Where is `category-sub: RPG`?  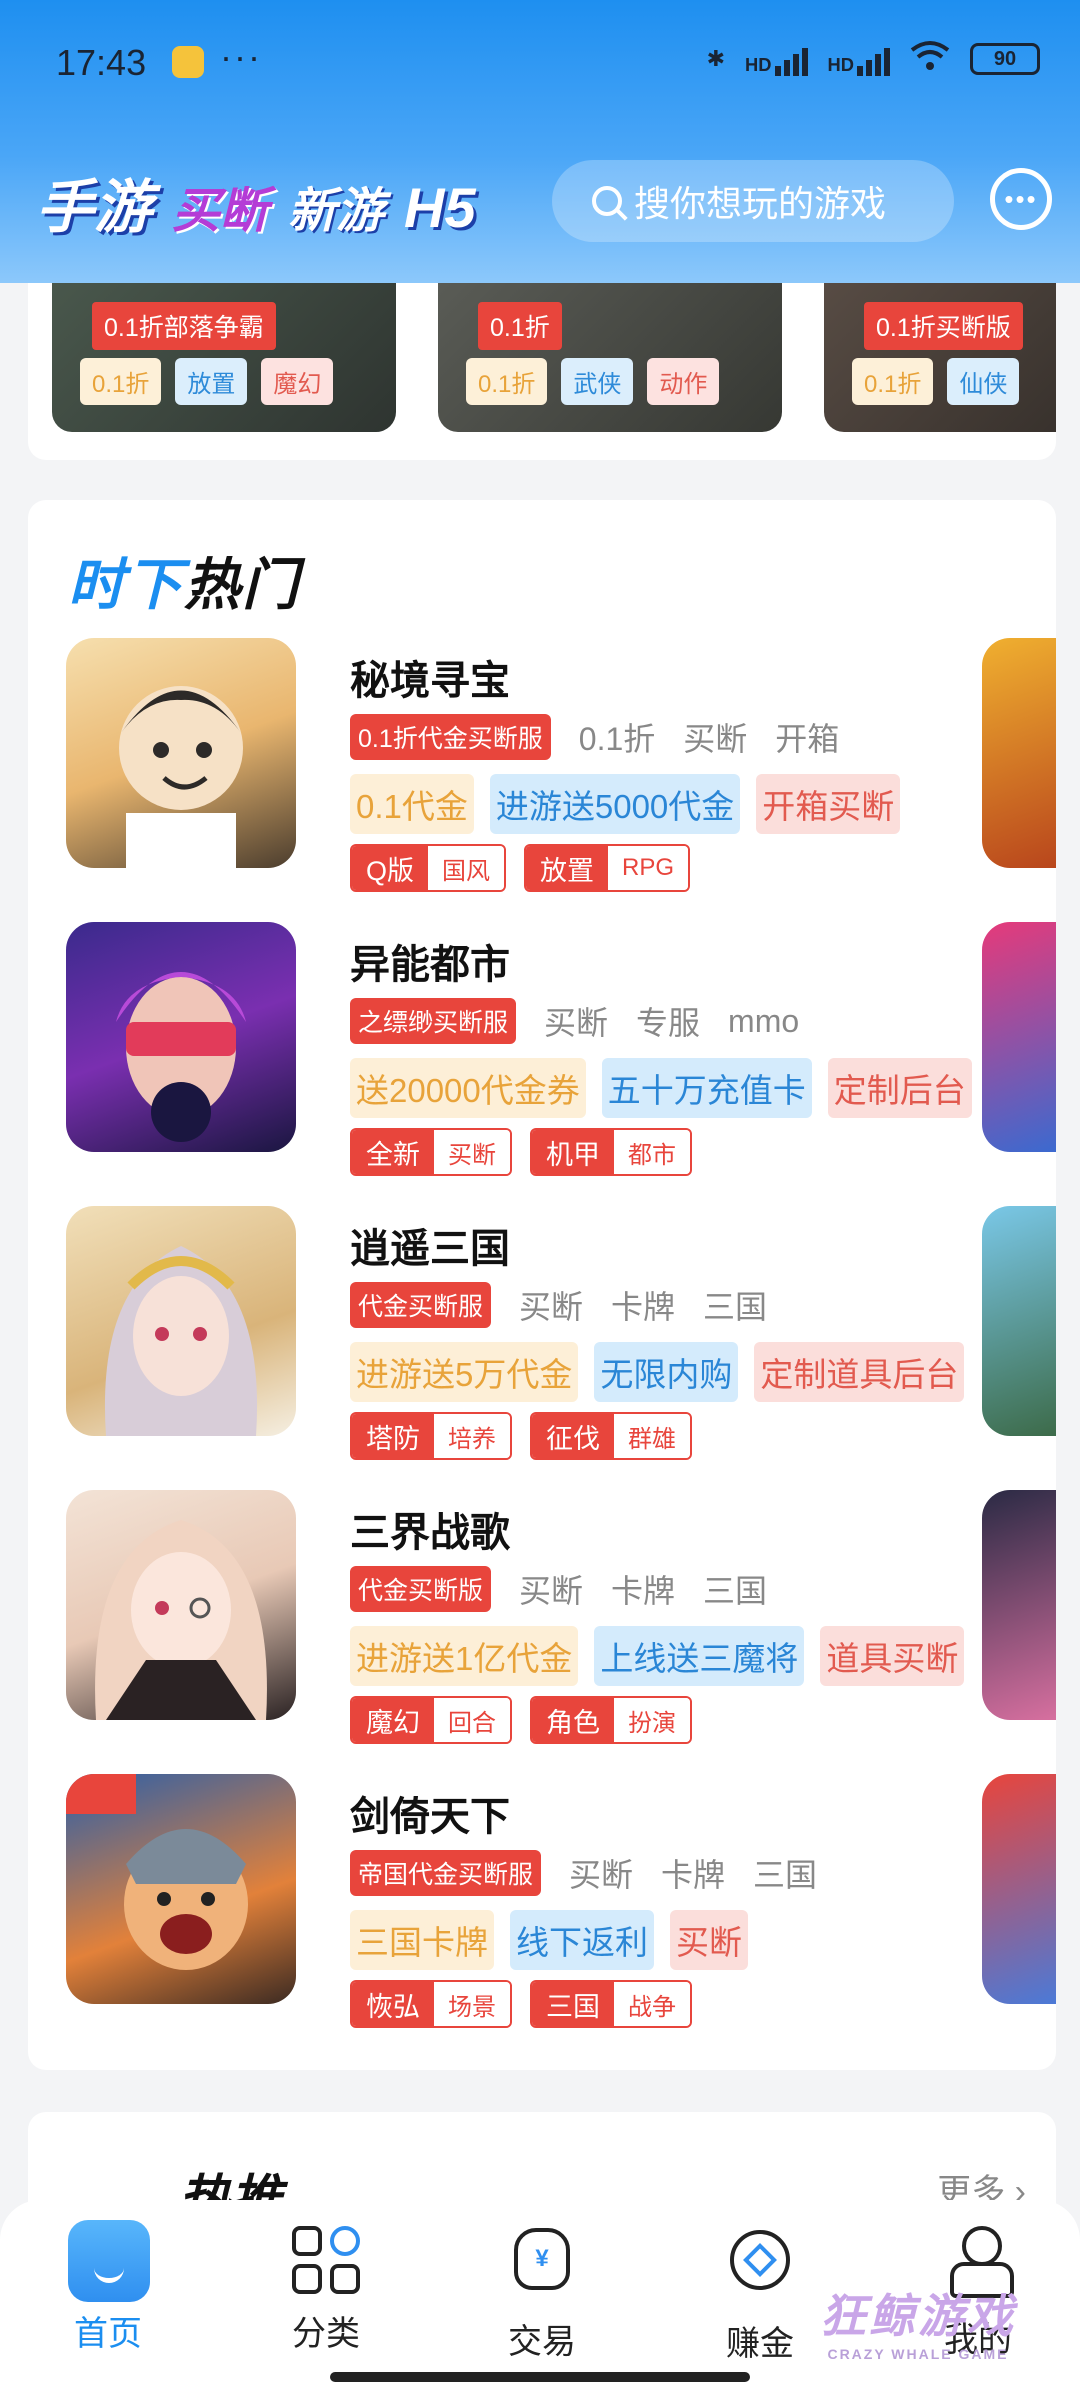 category-sub: RPG is located at coordinates (648, 868).